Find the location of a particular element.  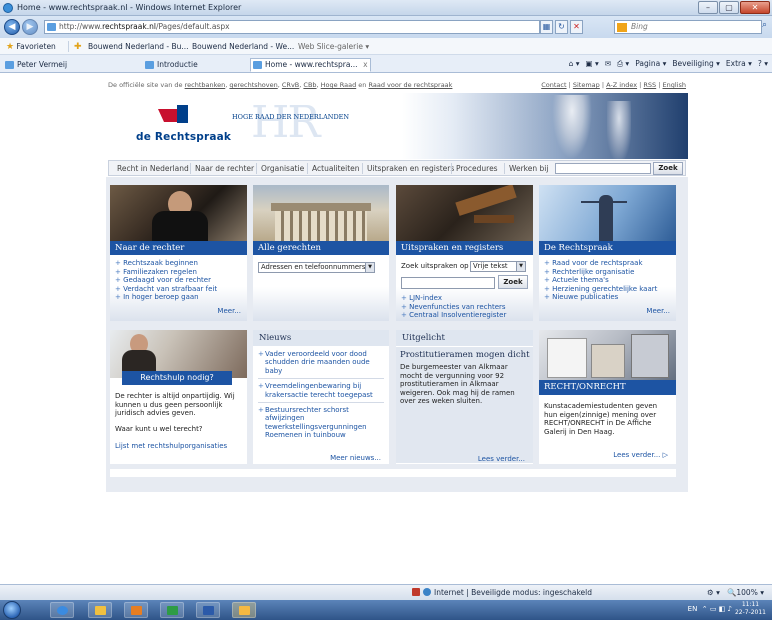

rechtshulp-question: Waar kunt u wel terecht? is located at coordinates (159, 429).